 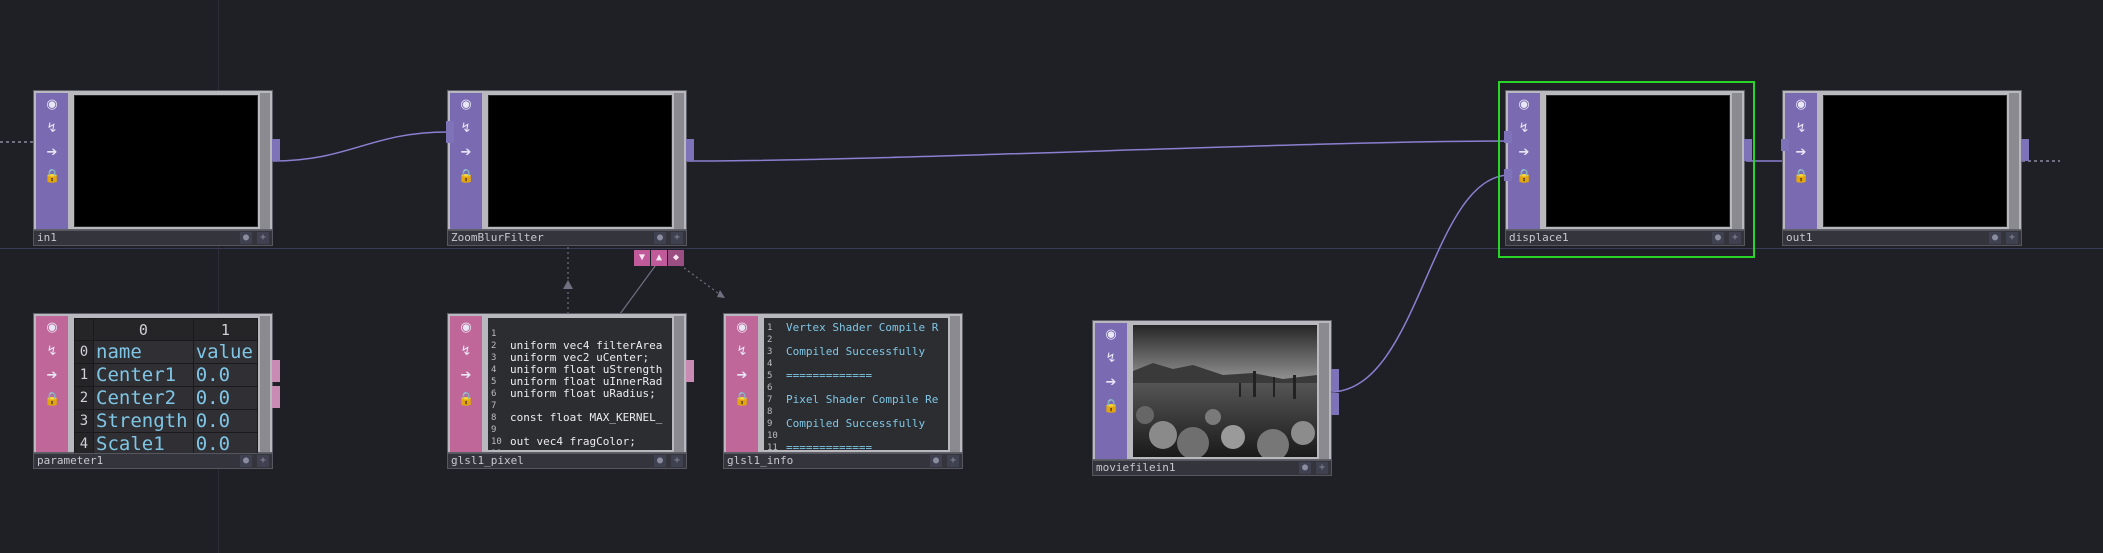 I want to click on node-in1: ◉ ↯ ➔ 🔒 in1 ● +, so click(x=156, y=168).